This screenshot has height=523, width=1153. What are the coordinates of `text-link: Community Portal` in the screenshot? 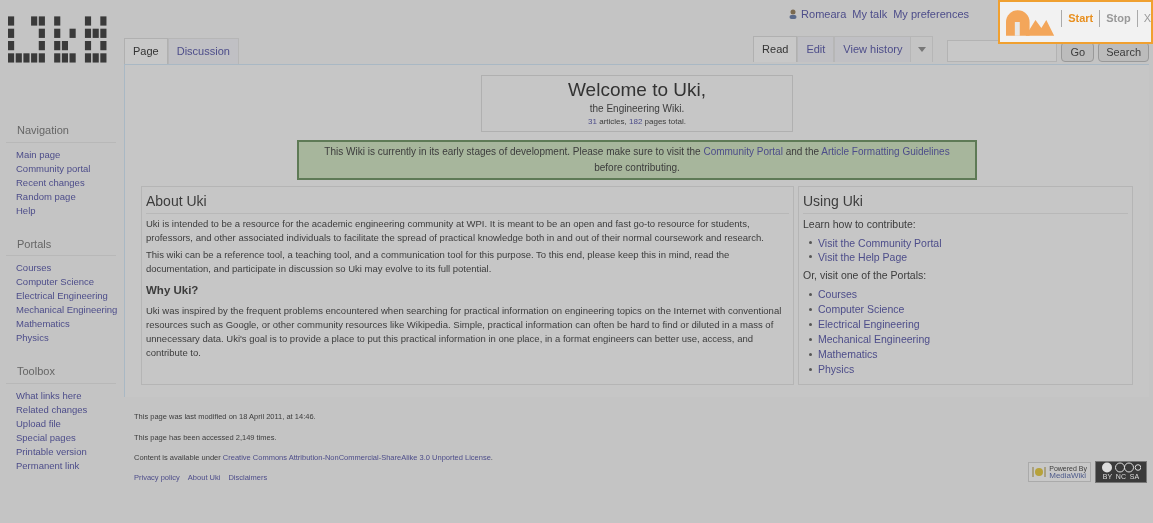 It's located at (743, 151).